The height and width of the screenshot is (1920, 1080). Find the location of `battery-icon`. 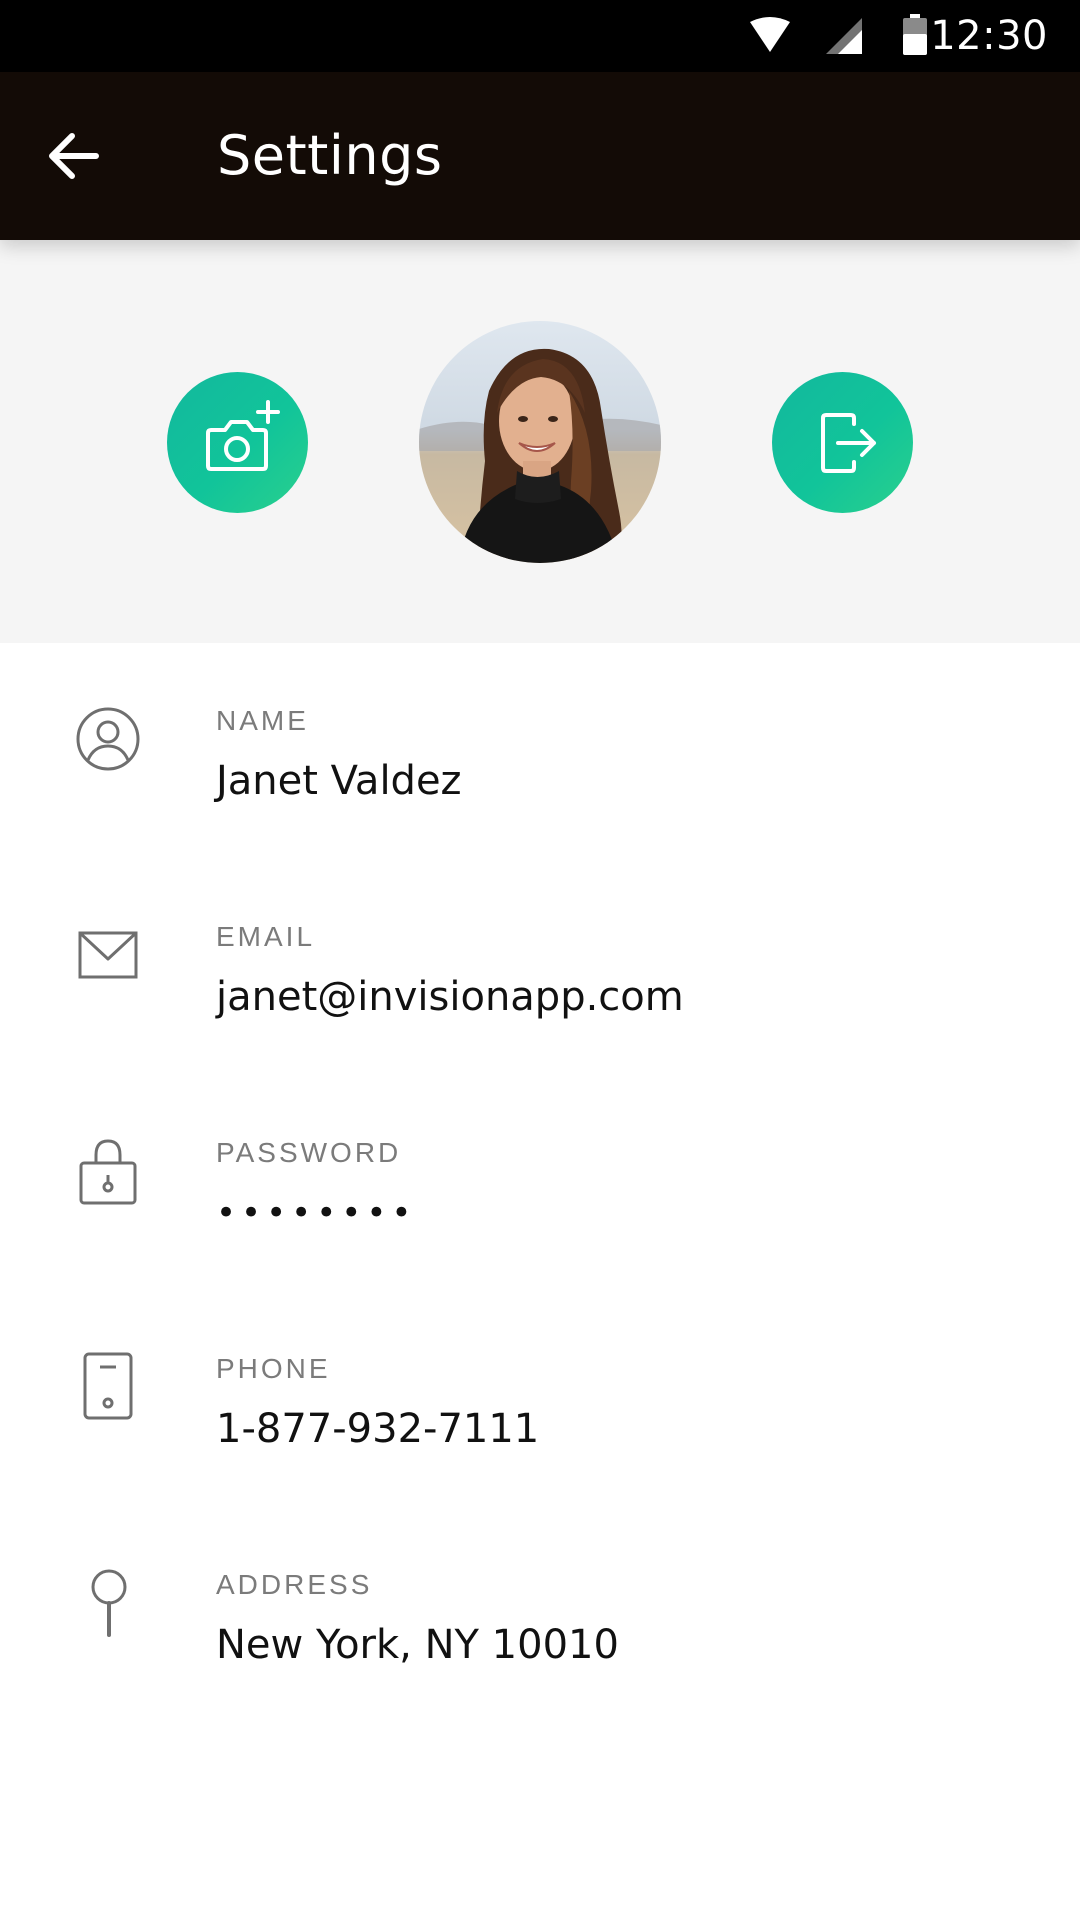

battery-icon is located at coordinates (915, 34).